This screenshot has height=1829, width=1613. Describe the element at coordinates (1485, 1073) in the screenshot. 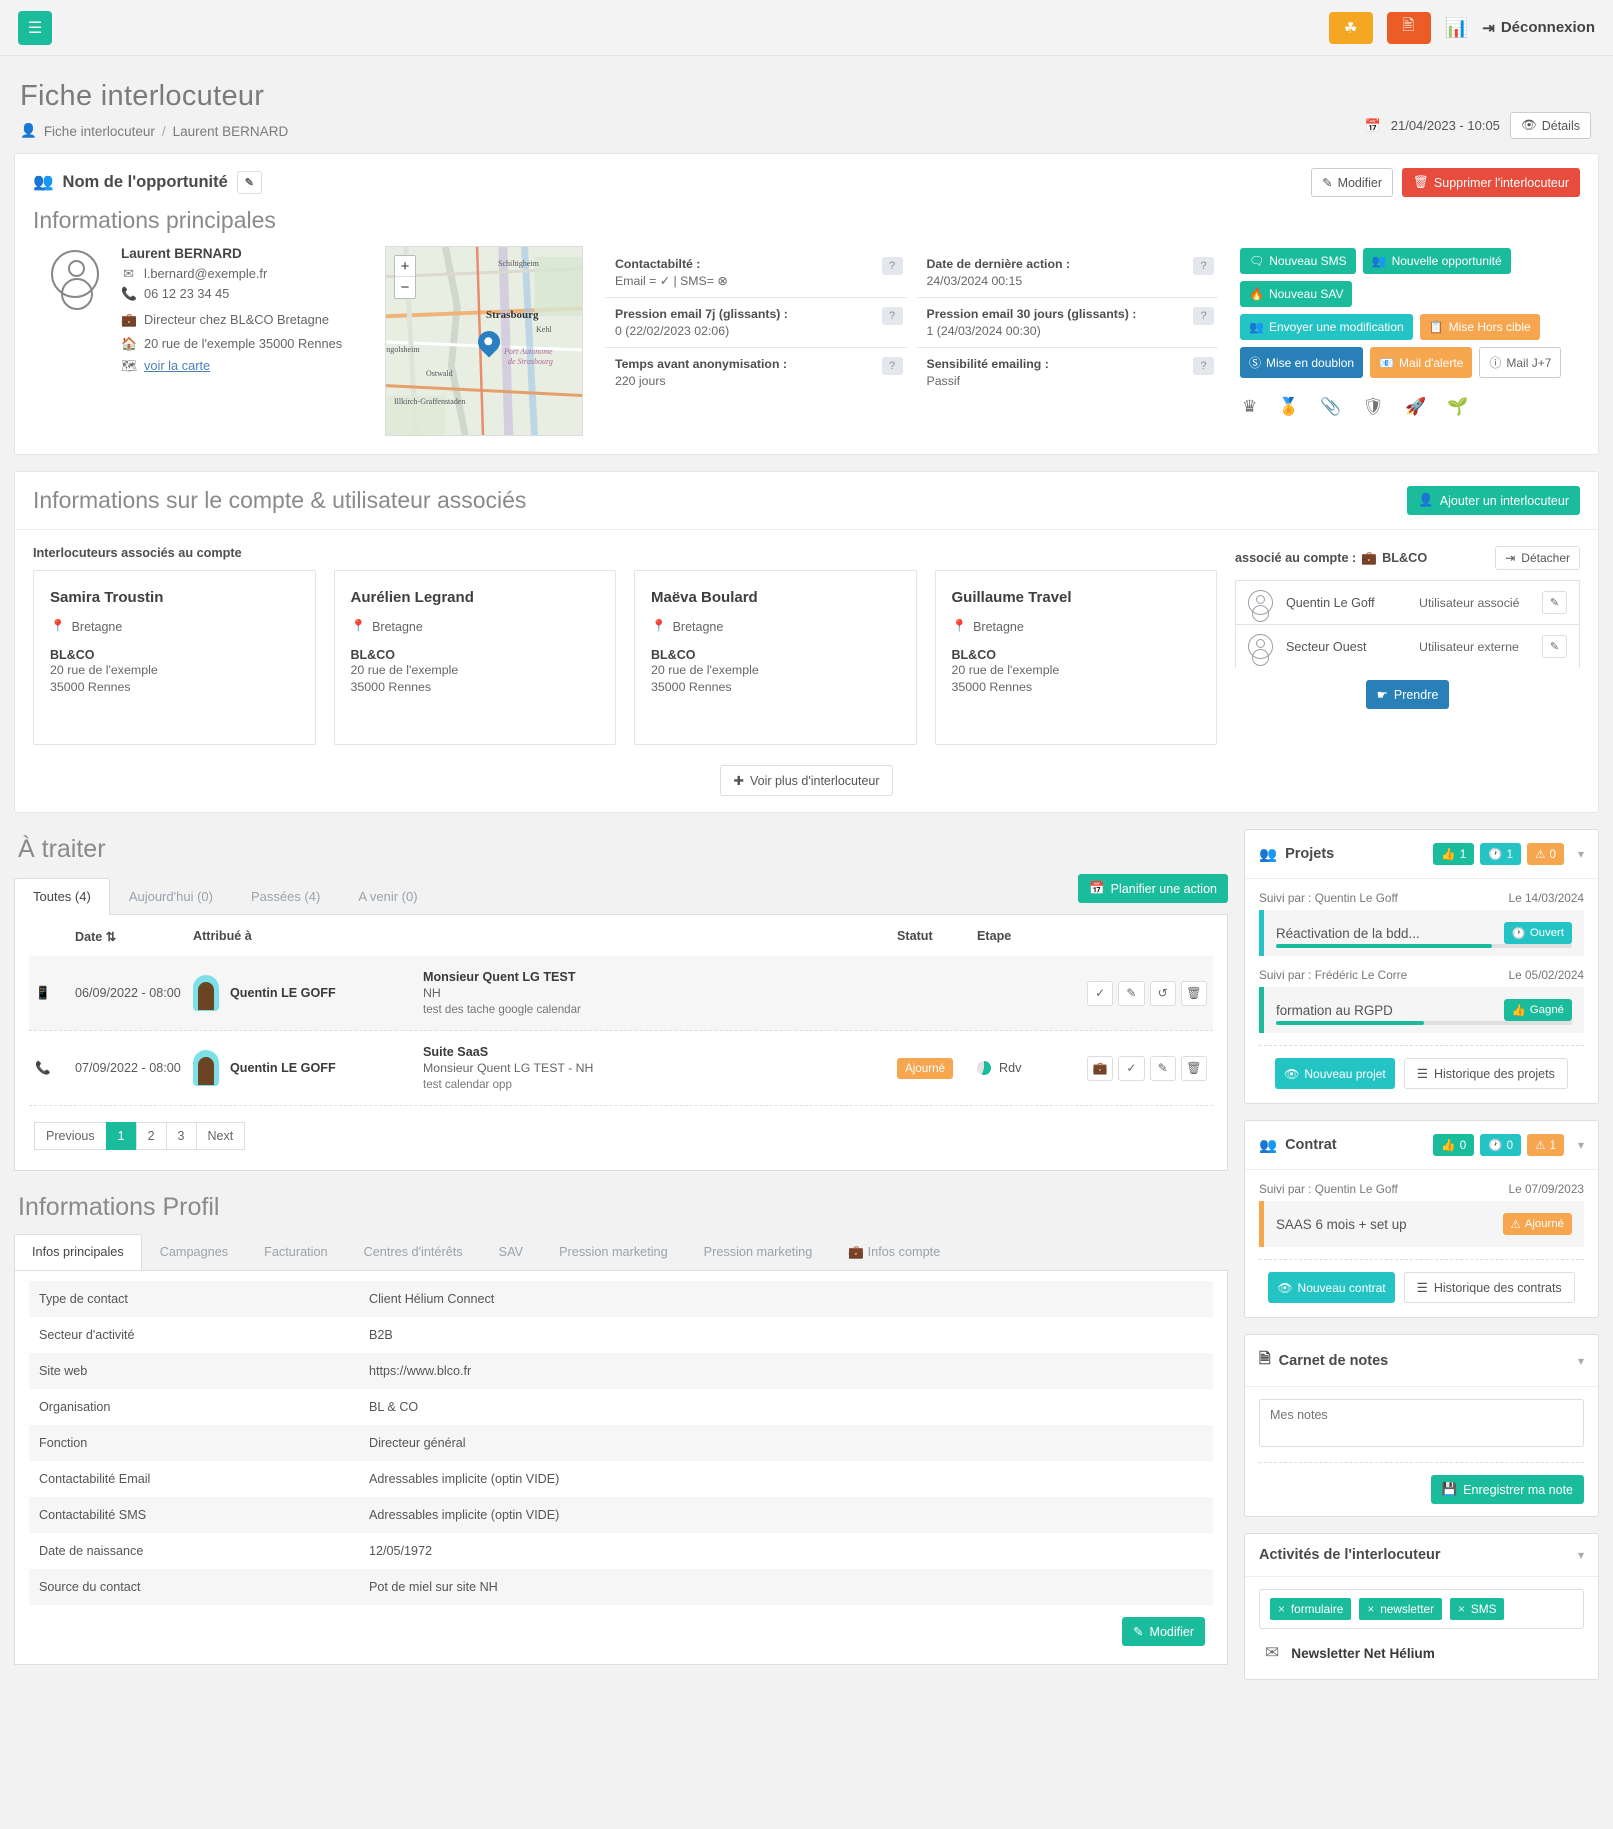

I see `projects-history-button: ☰ Historique des projets` at that location.